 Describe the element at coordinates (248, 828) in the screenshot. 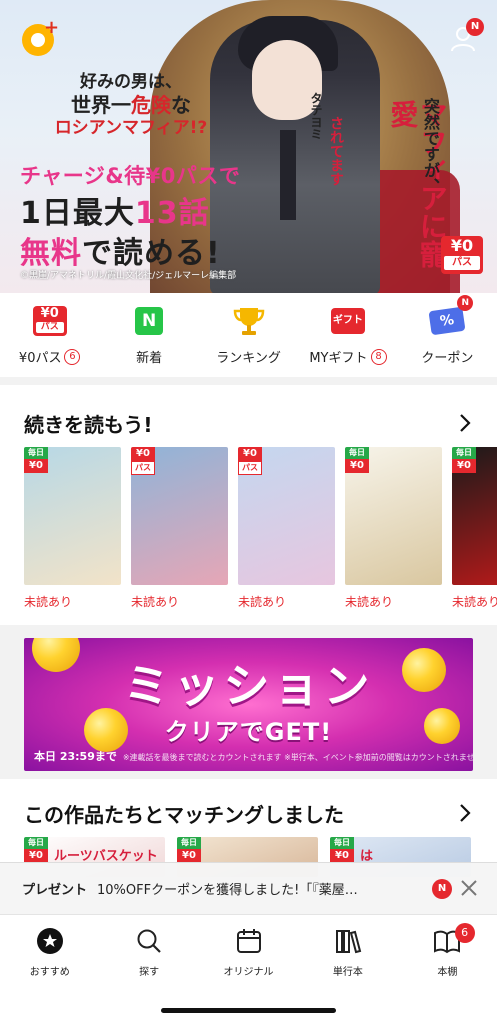

I see `matching-section: この作品たちとマッチングしました 毎日 ¥0 ルーツバスケット 毎日 ¥0 毎日 ¥0 は` at that location.